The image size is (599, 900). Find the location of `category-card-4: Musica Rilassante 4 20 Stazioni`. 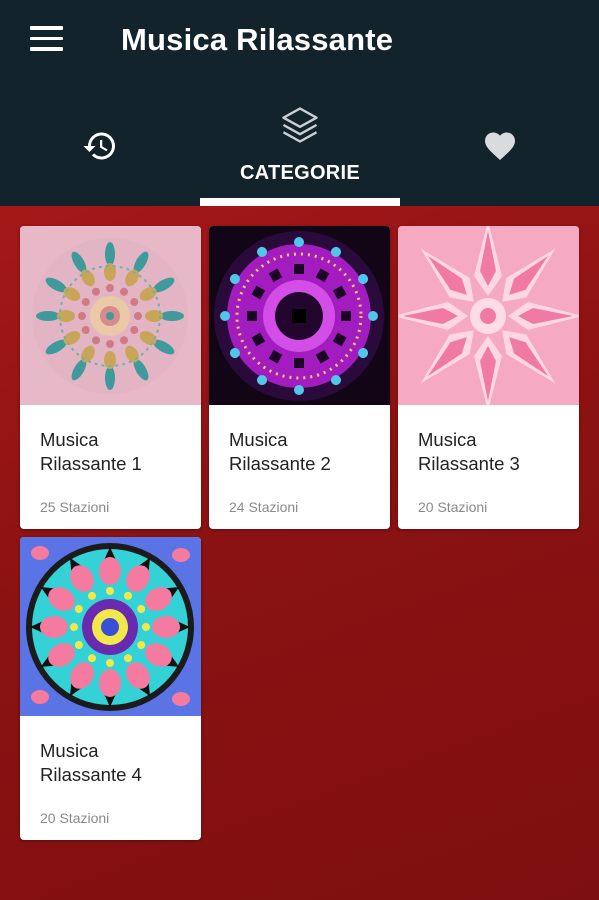

category-card-4: Musica Rilassante 4 20 Stazioni is located at coordinates (110, 688).